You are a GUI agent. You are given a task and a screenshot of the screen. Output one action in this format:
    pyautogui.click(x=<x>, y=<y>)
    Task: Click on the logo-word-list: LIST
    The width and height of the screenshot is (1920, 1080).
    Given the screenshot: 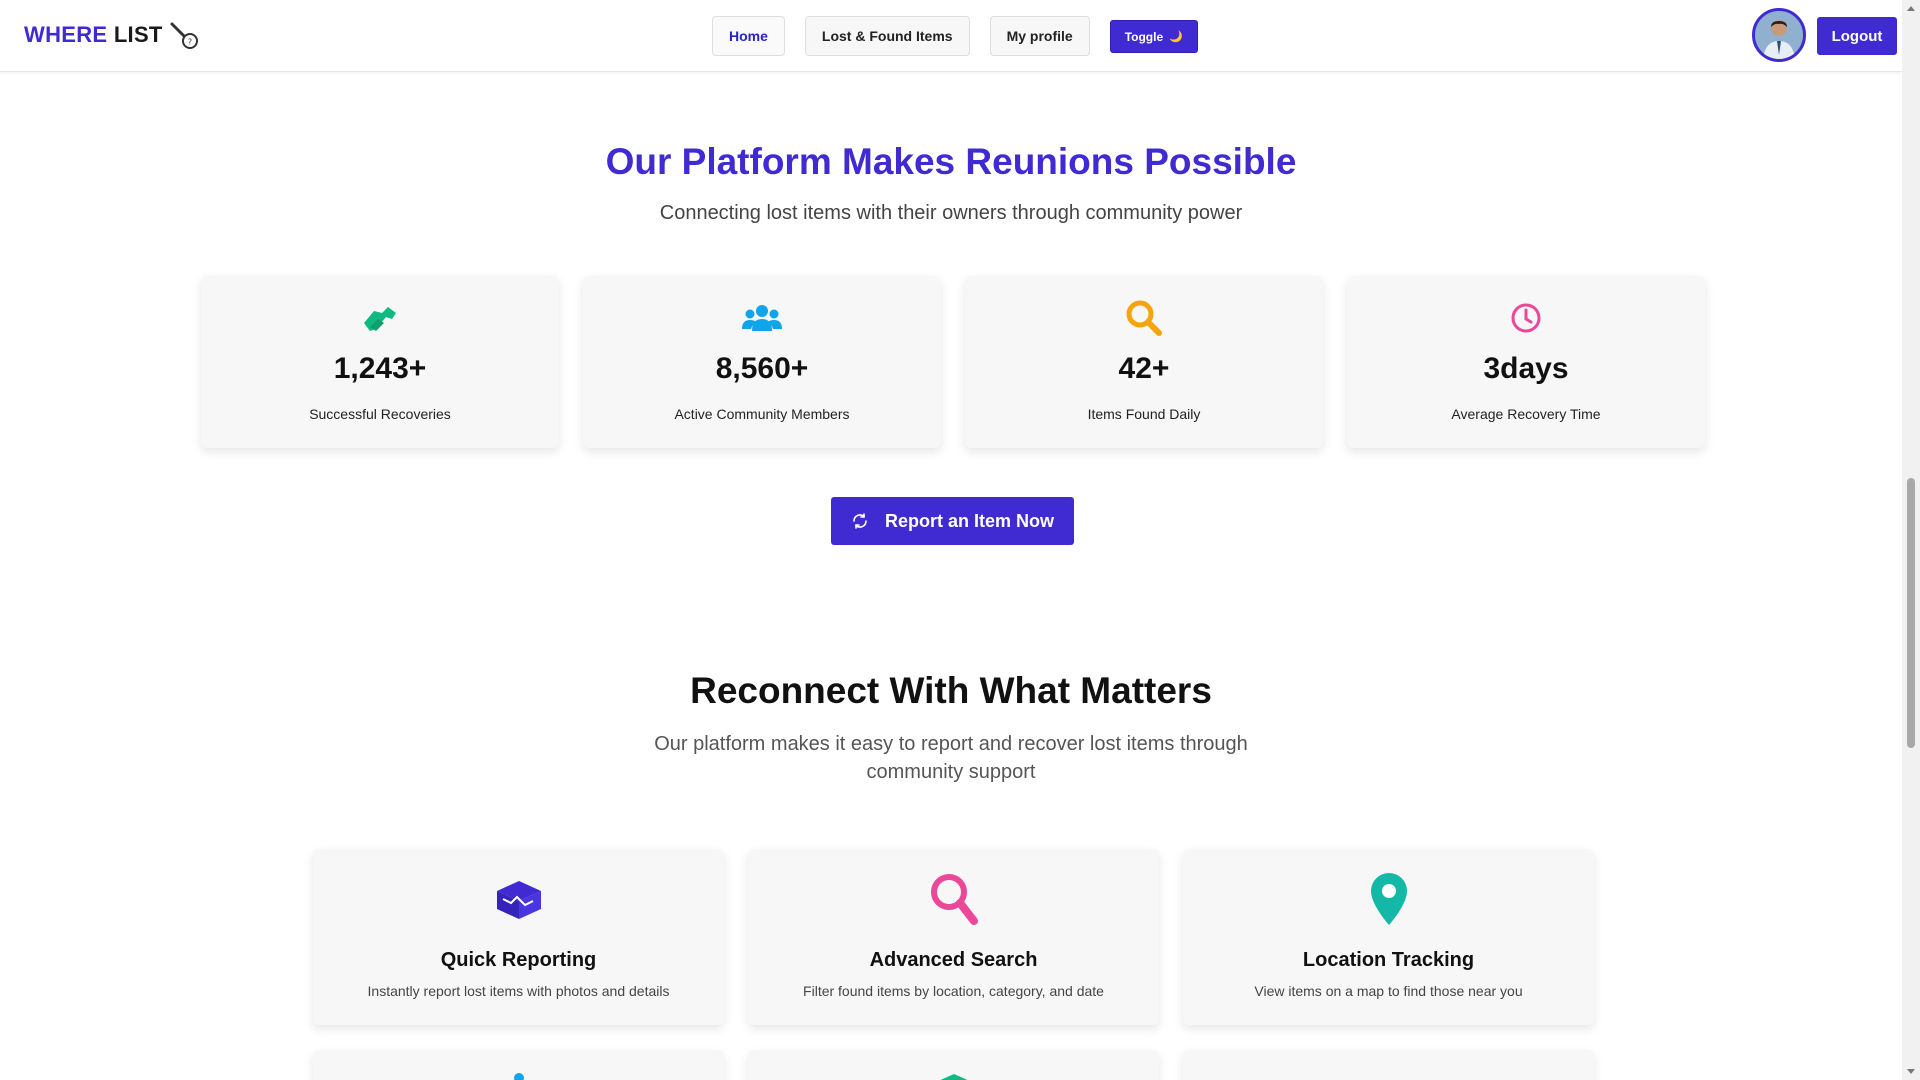 What is the action you would take?
    pyautogui.click(x=138, y=34)
    